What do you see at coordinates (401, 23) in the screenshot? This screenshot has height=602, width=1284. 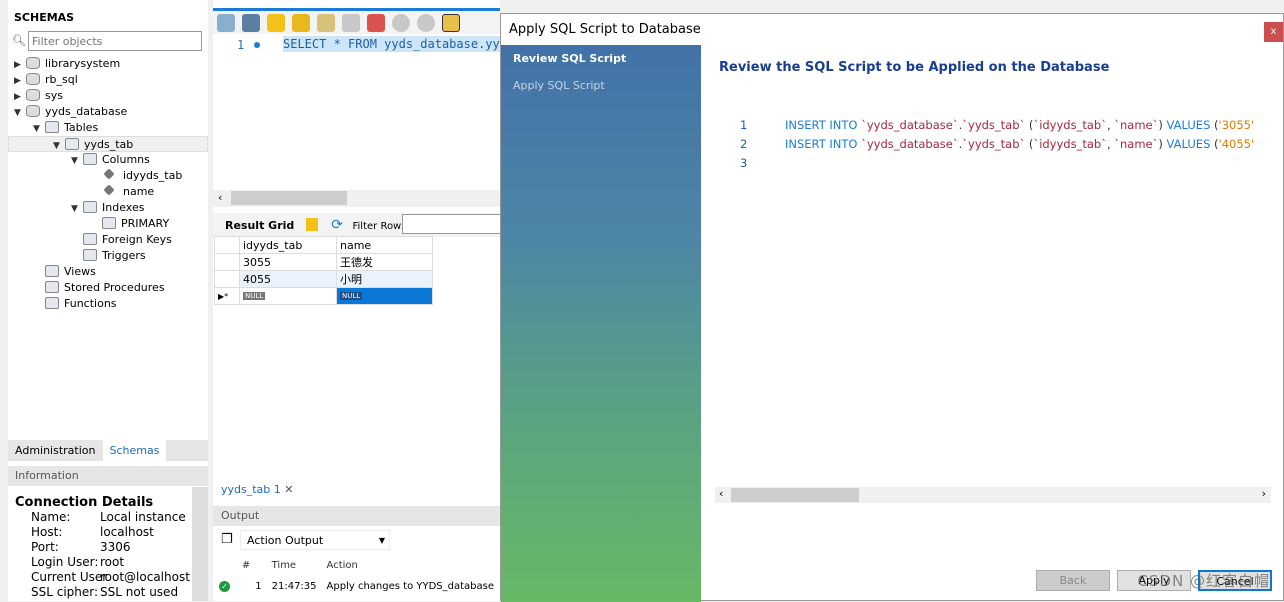 I see `commit-icon` at bounding box center [401, 23].